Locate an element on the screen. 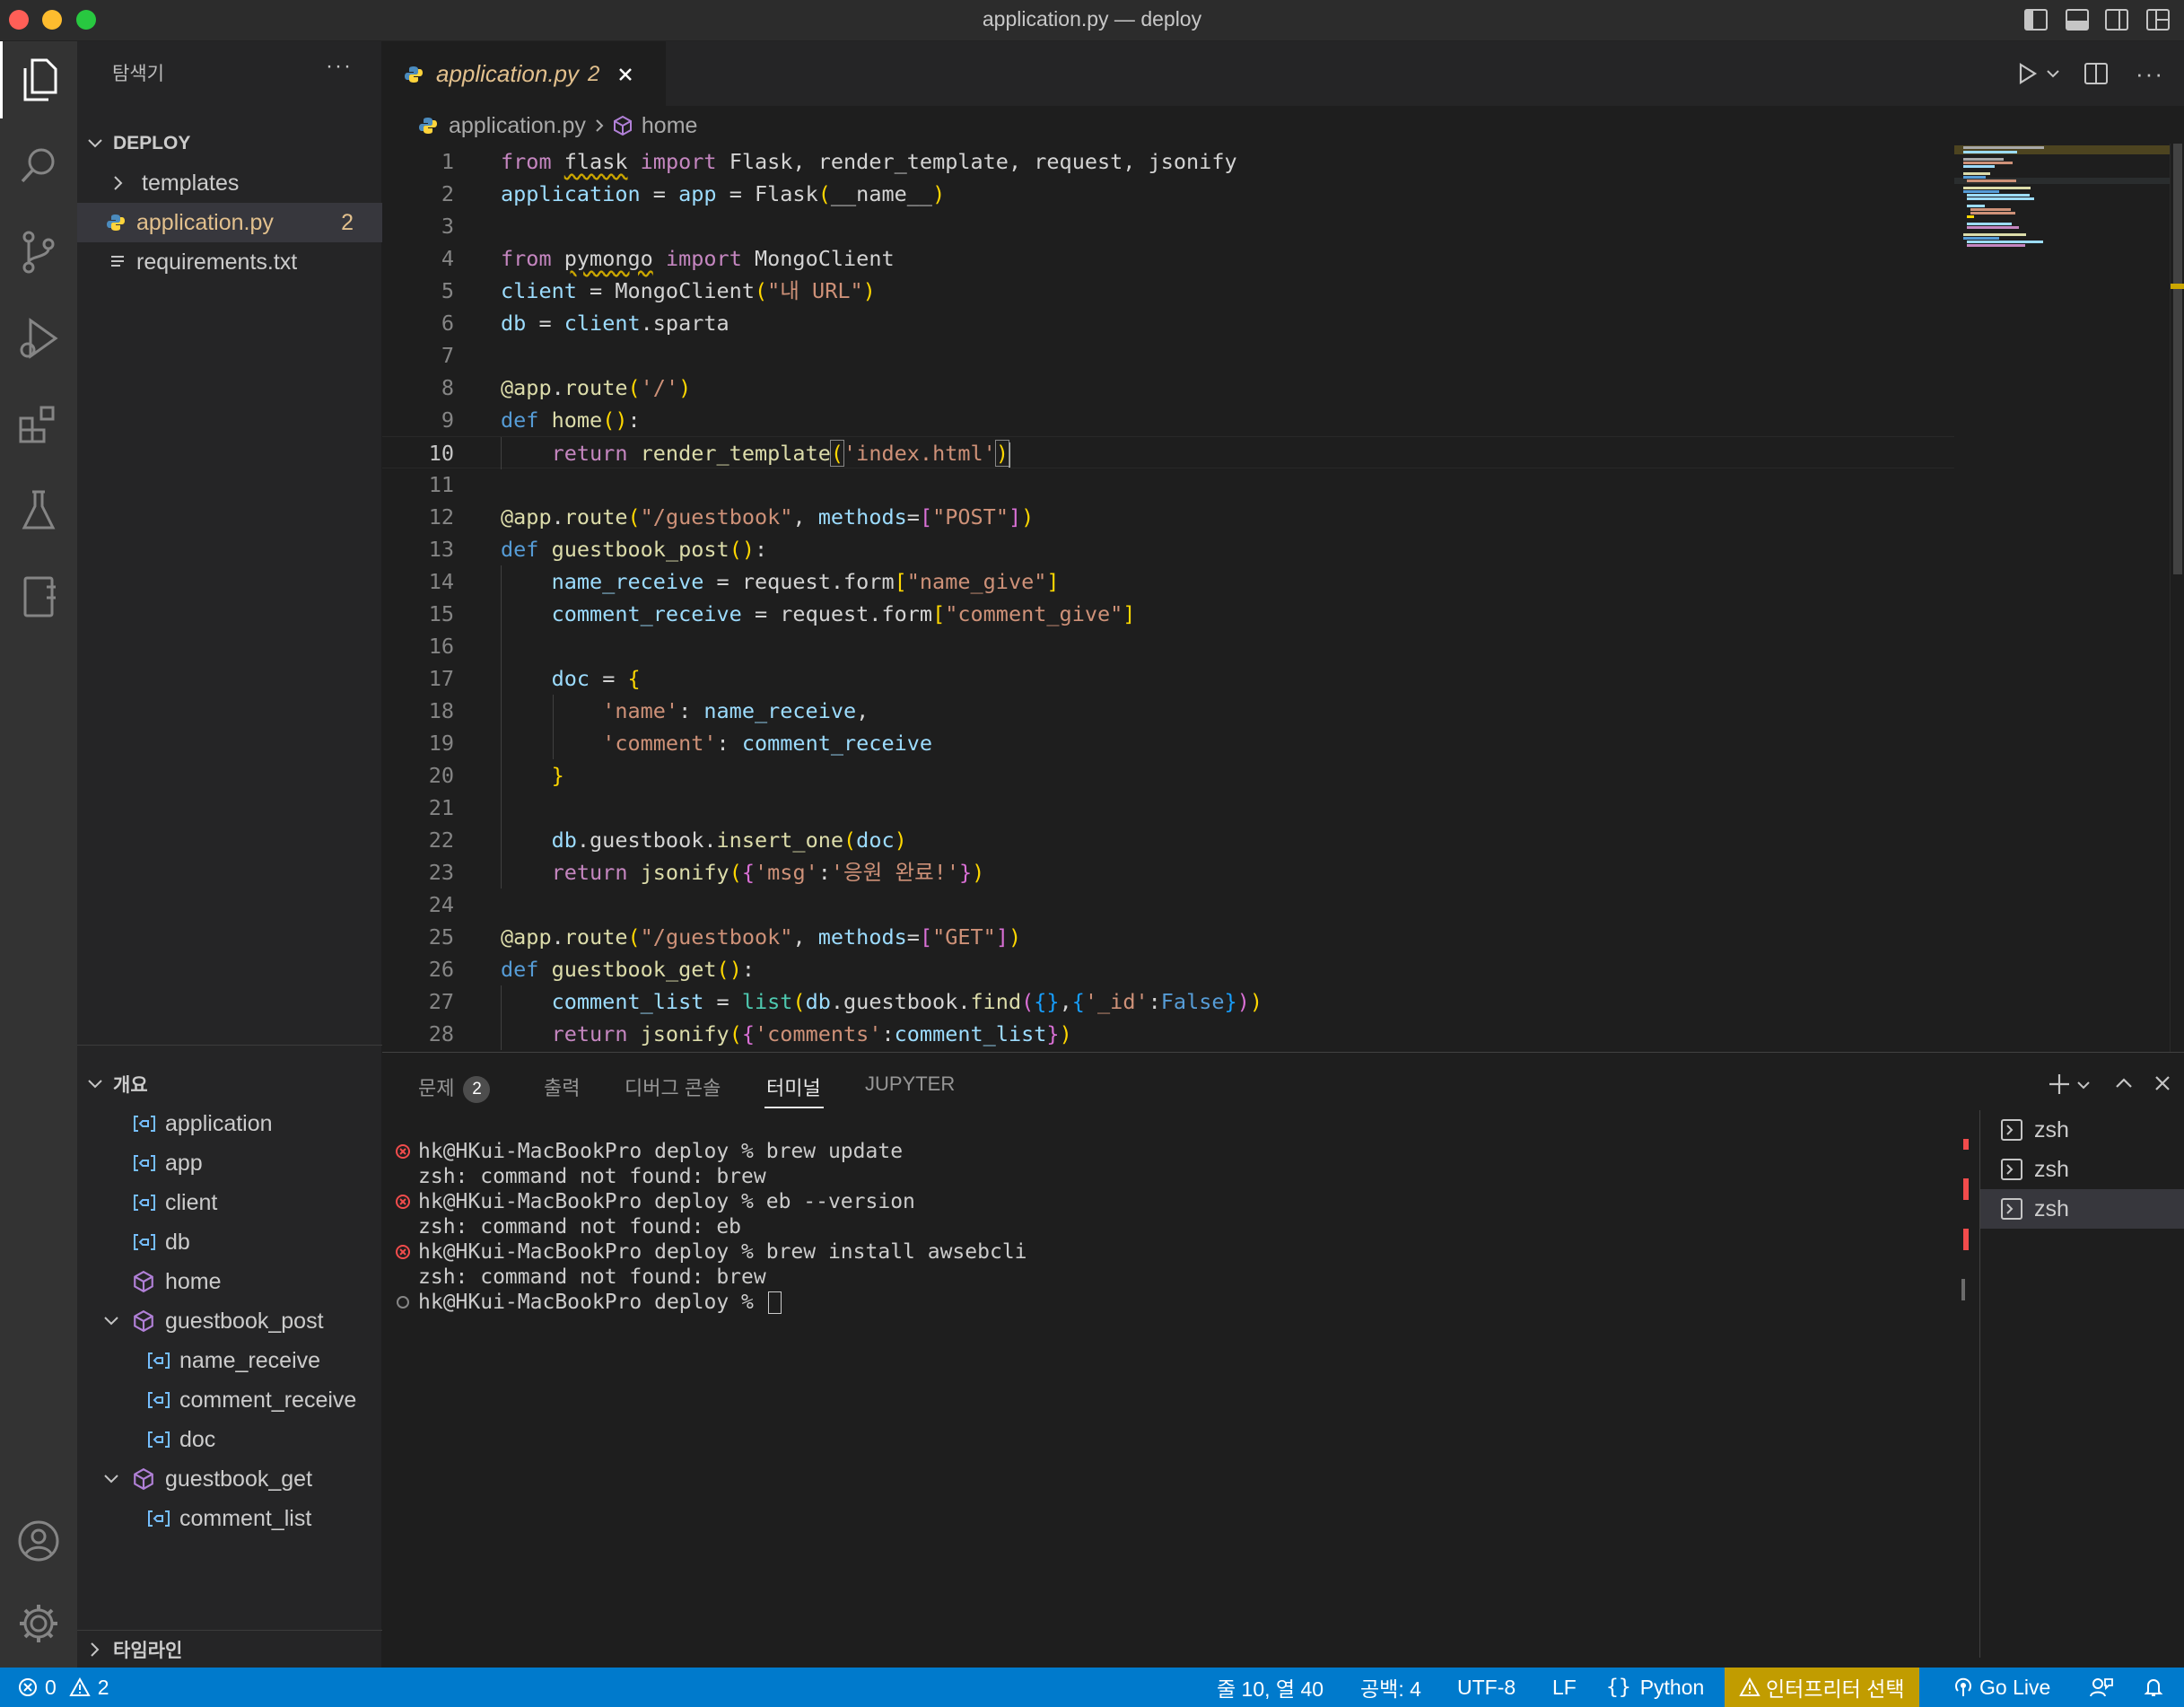 The height and width of the screenshot is (1707, 2184). close-panel-icon is located at coordinates (2162, 1083).